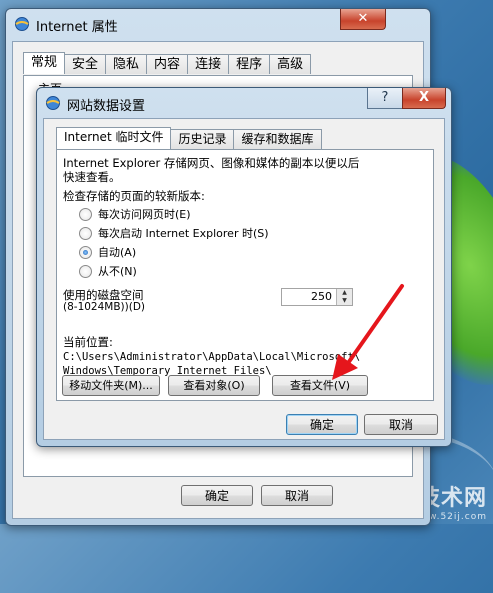 The width and height of the screenshot is (493, 593). What do you see at coordinates (126, 64) in the screenshot?
I see `tab-privacy: 隐私` at bounding box center [126, 64].